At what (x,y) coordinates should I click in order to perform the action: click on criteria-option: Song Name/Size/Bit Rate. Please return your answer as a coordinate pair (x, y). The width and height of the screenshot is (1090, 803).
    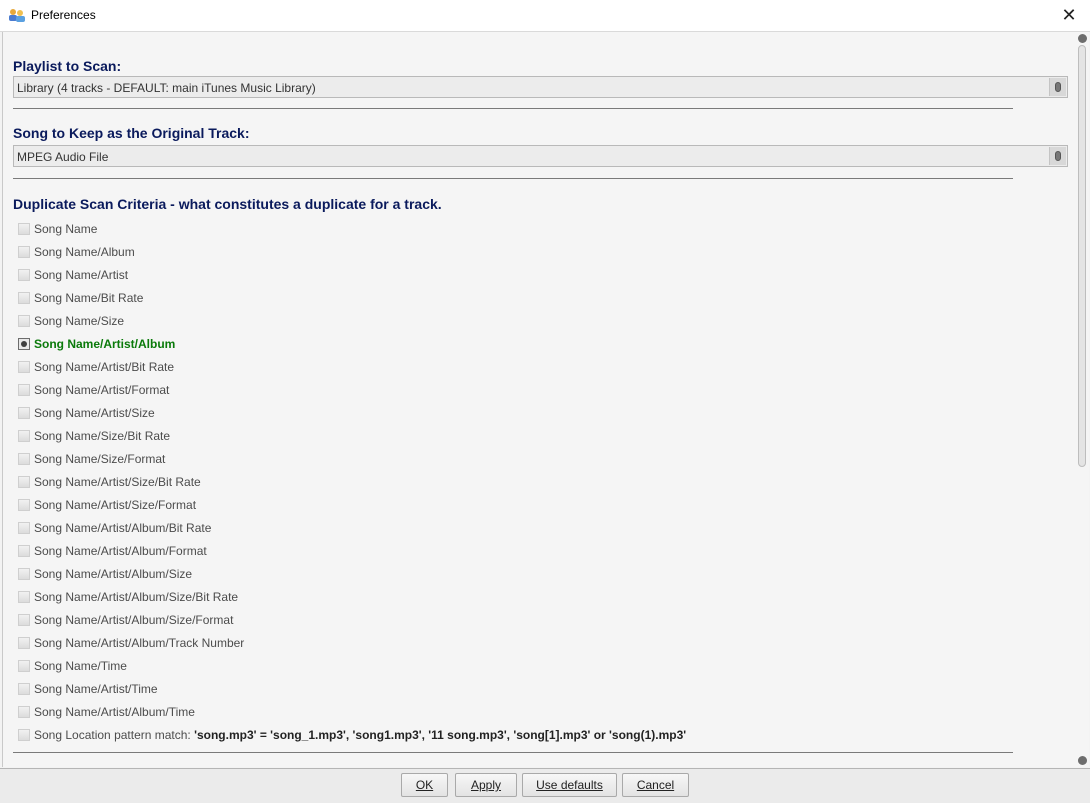
    Looking at the image, I should click on (467, 439).